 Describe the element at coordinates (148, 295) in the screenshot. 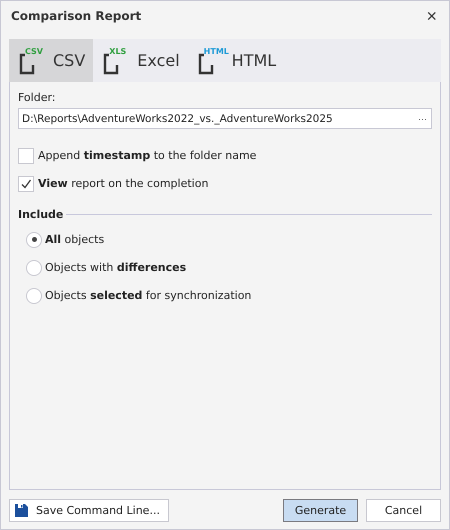

I see `radio-label: Objects selected for synchronization` at that location.